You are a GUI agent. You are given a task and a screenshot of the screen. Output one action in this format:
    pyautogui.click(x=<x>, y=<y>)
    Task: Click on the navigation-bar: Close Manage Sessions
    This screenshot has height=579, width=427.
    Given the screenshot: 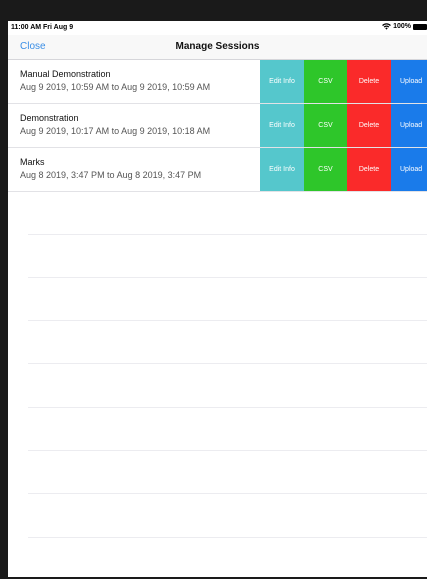 What is the action you would take?
    pyautogui.click(x=217, y=47)
    